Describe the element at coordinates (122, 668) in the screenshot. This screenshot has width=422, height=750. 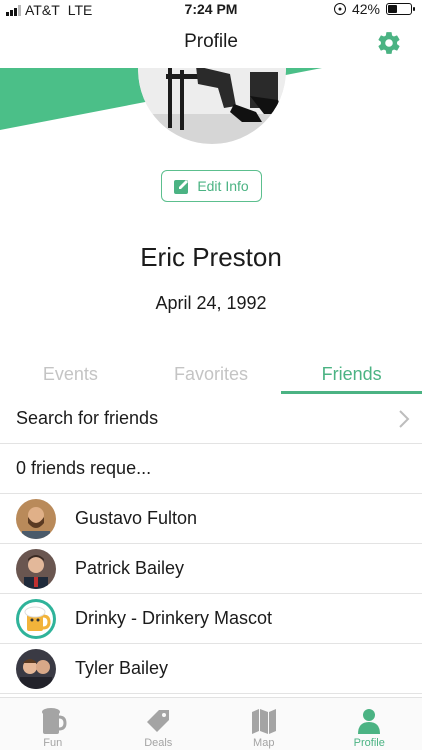
I see `friend-name: Tyler Bailey` at that location.